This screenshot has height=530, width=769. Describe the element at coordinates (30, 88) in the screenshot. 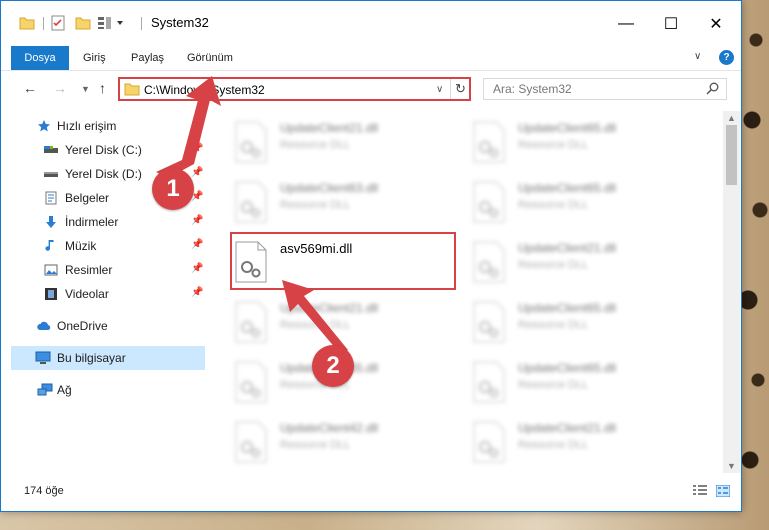

I see `back-arrow-icon: ←` at that location.